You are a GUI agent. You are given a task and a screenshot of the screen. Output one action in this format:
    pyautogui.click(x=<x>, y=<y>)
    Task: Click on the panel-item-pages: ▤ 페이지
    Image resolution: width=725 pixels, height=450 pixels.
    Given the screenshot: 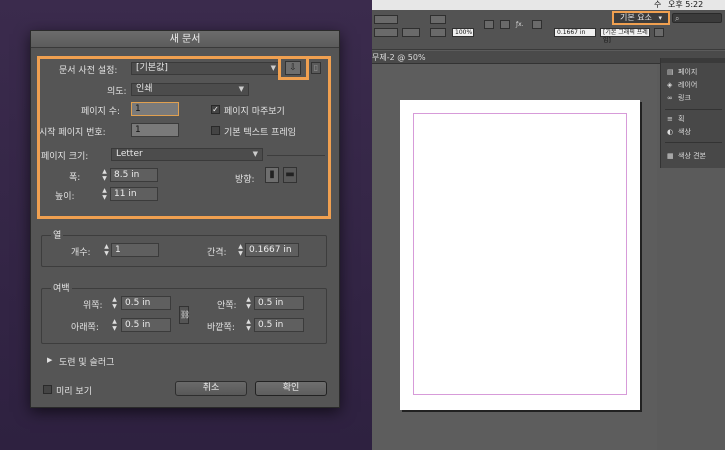 What is the action you would take?
    pyautogui.click(x=682, y=72)
    